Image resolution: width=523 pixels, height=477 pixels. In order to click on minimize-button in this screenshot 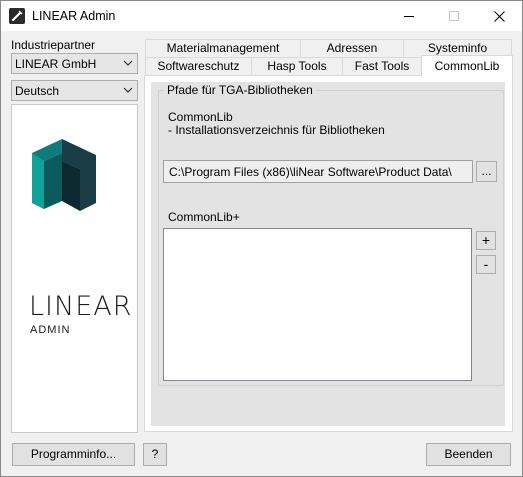, I will do `click(409, 16)`.